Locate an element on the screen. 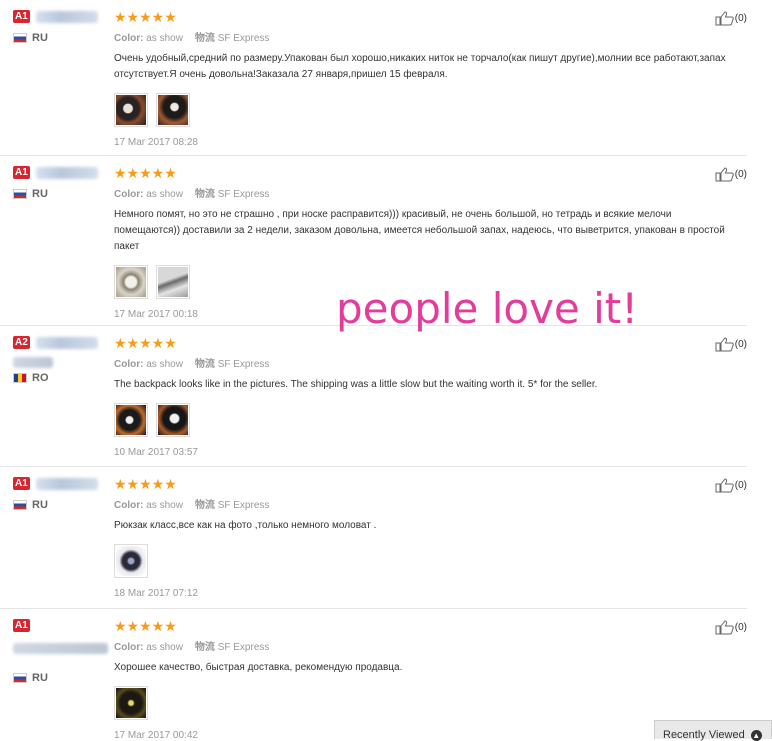 The image size is (772, 741). reviewer-country: RO is located at coordinates (62, 378).